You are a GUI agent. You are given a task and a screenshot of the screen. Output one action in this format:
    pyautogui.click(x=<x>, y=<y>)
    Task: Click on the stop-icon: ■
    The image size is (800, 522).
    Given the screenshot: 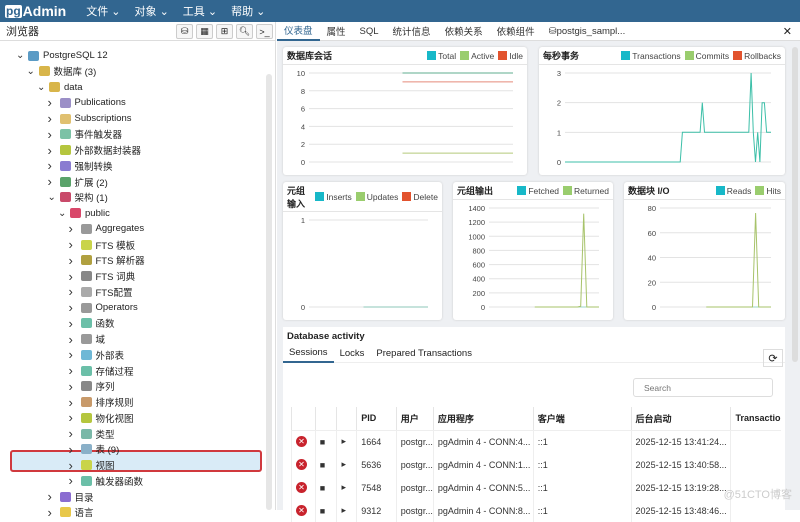 What is the action you would take?
    pyautogui.click(x=325, y=487)
    